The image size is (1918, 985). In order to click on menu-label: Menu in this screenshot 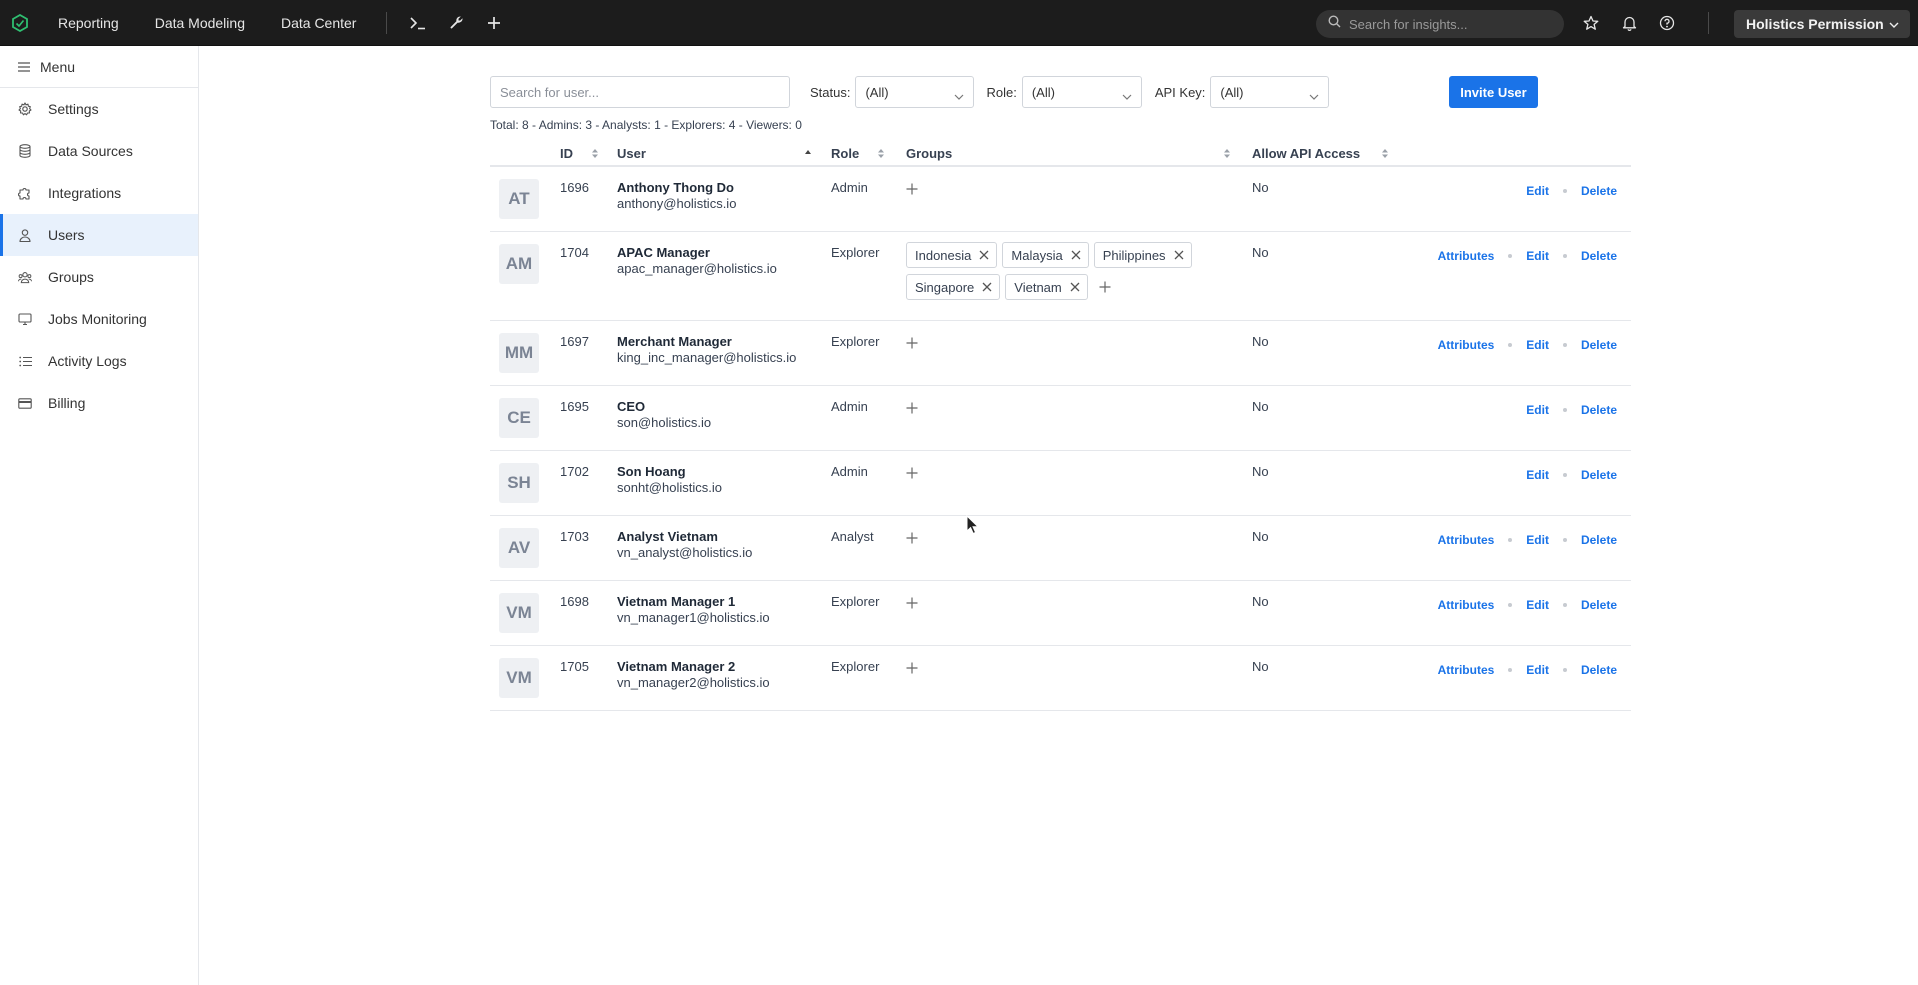, I will do `click(58, 66)`.